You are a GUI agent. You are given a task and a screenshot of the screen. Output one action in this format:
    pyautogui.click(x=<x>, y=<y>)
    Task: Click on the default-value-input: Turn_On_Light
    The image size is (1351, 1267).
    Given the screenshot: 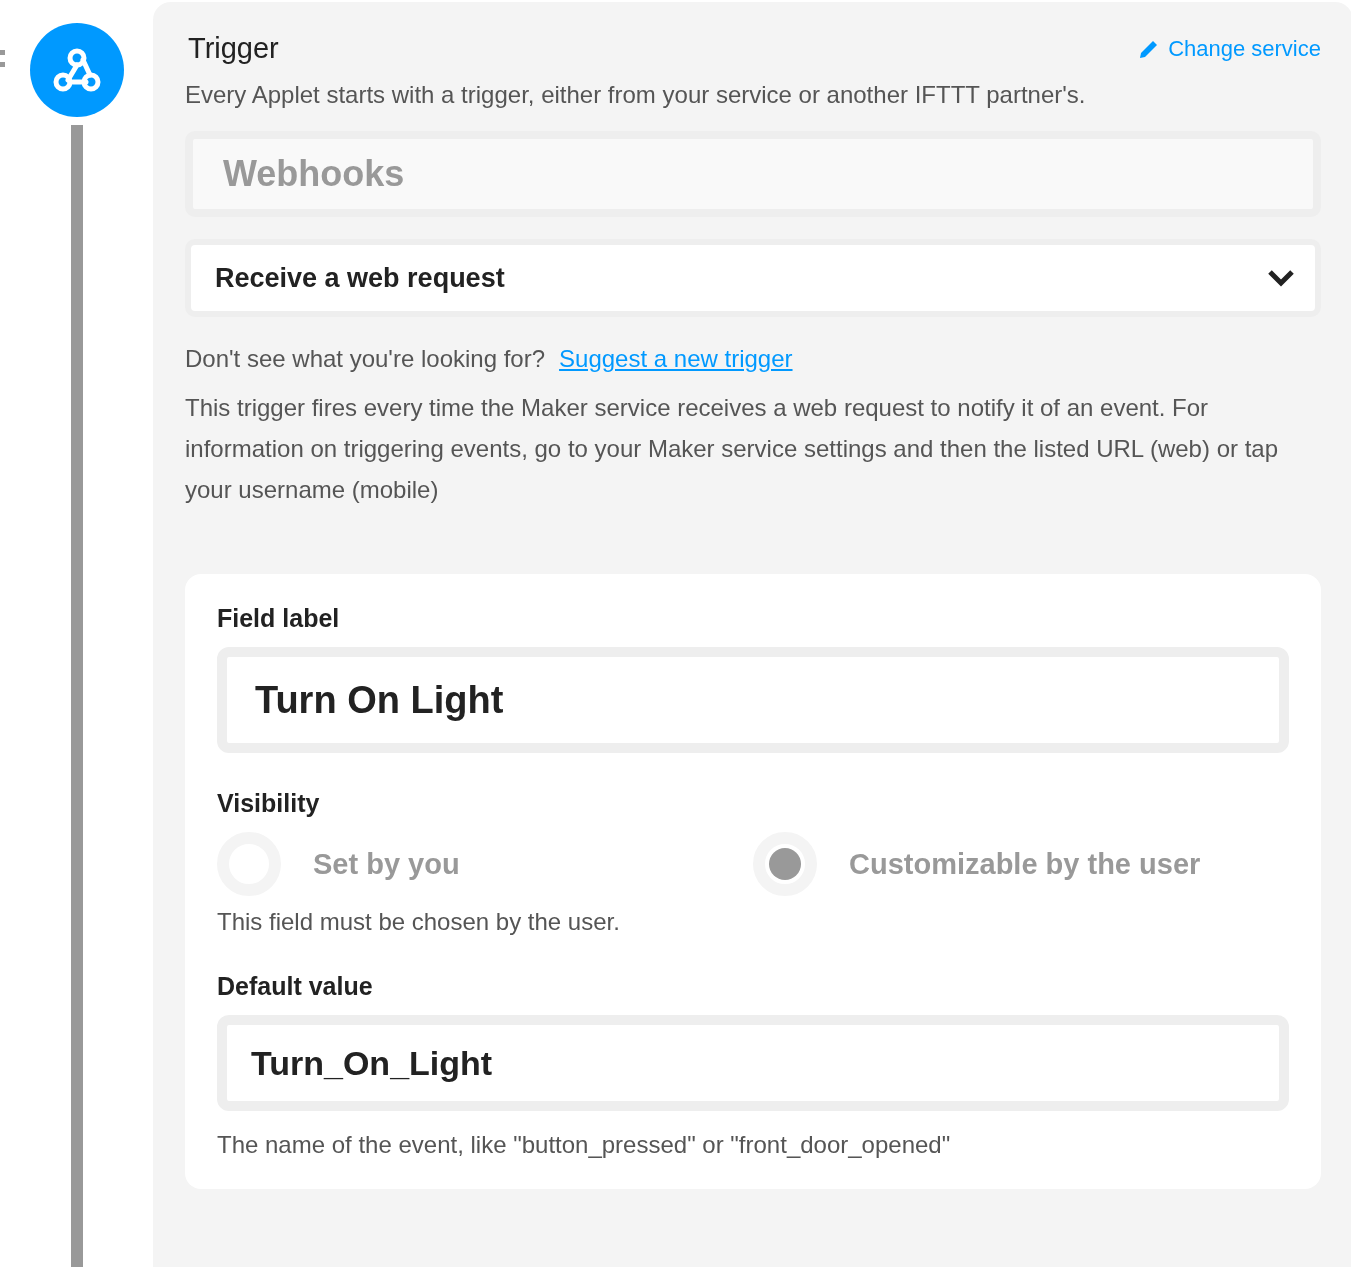 What is the action you would take?
    pyautogui.click(x=753, y=1063)
    